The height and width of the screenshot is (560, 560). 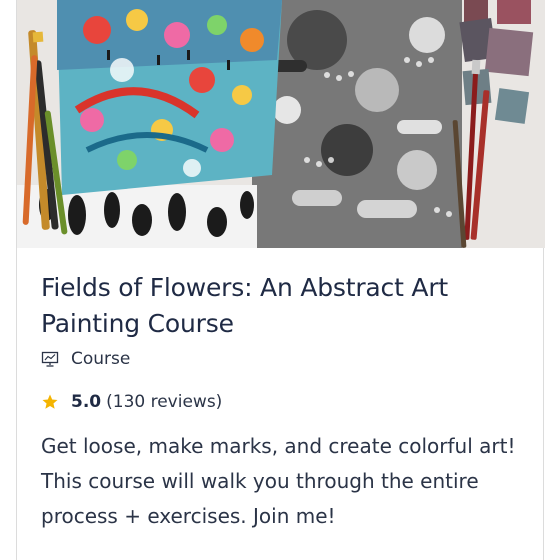 What do you see at coordinates (50, 359) in the screenshot?
I see `presentation-board-icon` at bounding box center [50, 359].